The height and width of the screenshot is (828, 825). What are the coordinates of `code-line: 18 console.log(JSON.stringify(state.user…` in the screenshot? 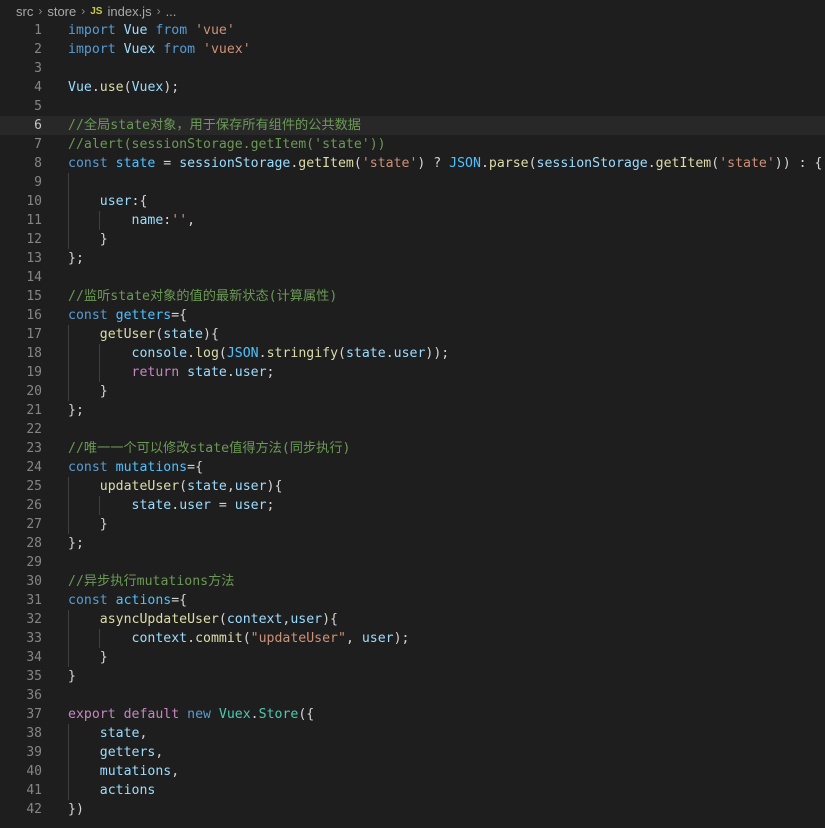 It's located at (412, 353).